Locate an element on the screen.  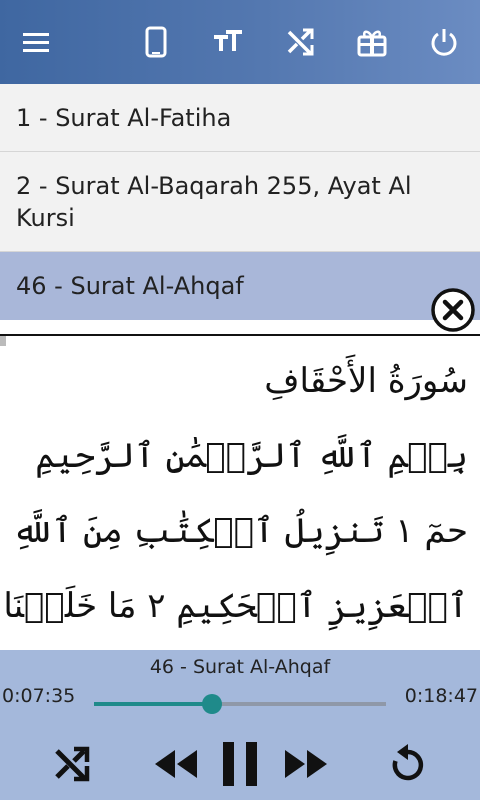
seek-bar-progress is located at coordinates (153, 704).